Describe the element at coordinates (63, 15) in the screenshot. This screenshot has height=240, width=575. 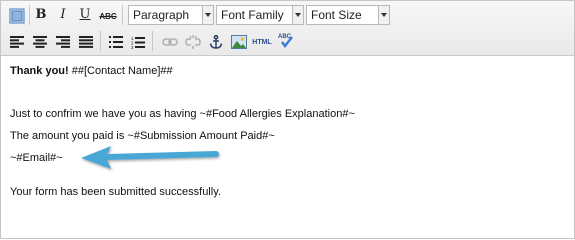
I see `italic-button: I` at that location.